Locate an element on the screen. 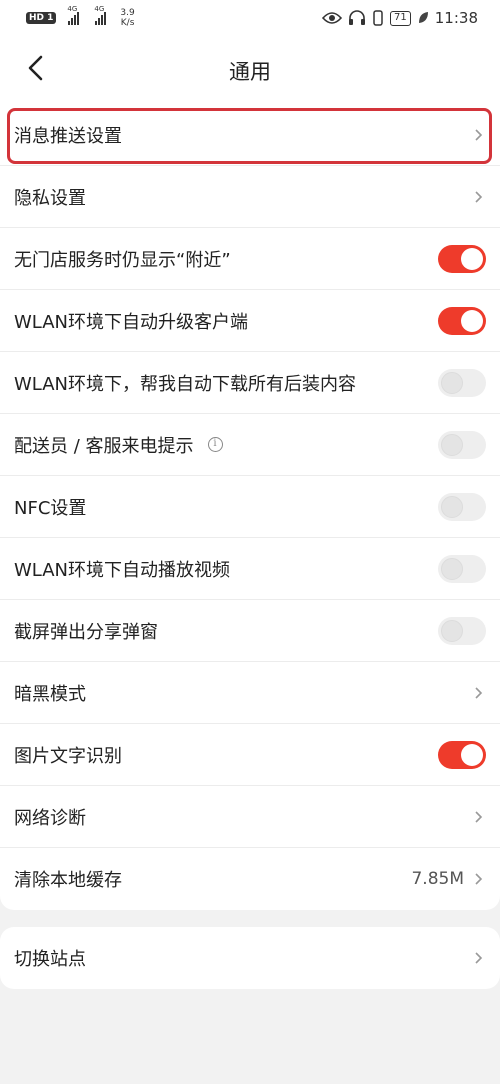 The image size is (500, 1084). row-wlan-auto-upgrade: WLAN环境下自动升级客户端 is located at coordinates (250, 321).